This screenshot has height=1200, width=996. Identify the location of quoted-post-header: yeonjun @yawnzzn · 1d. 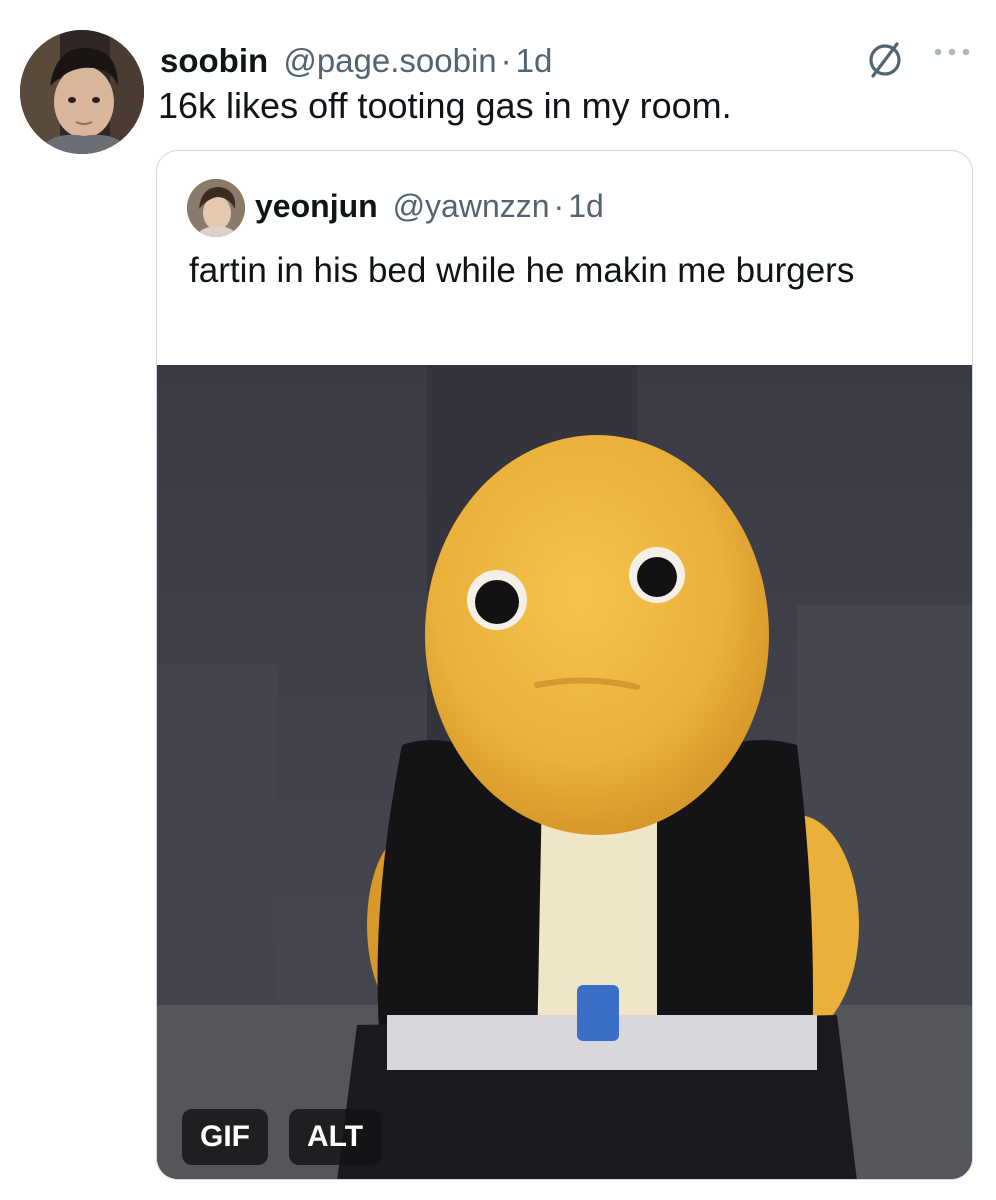
(429, 206).